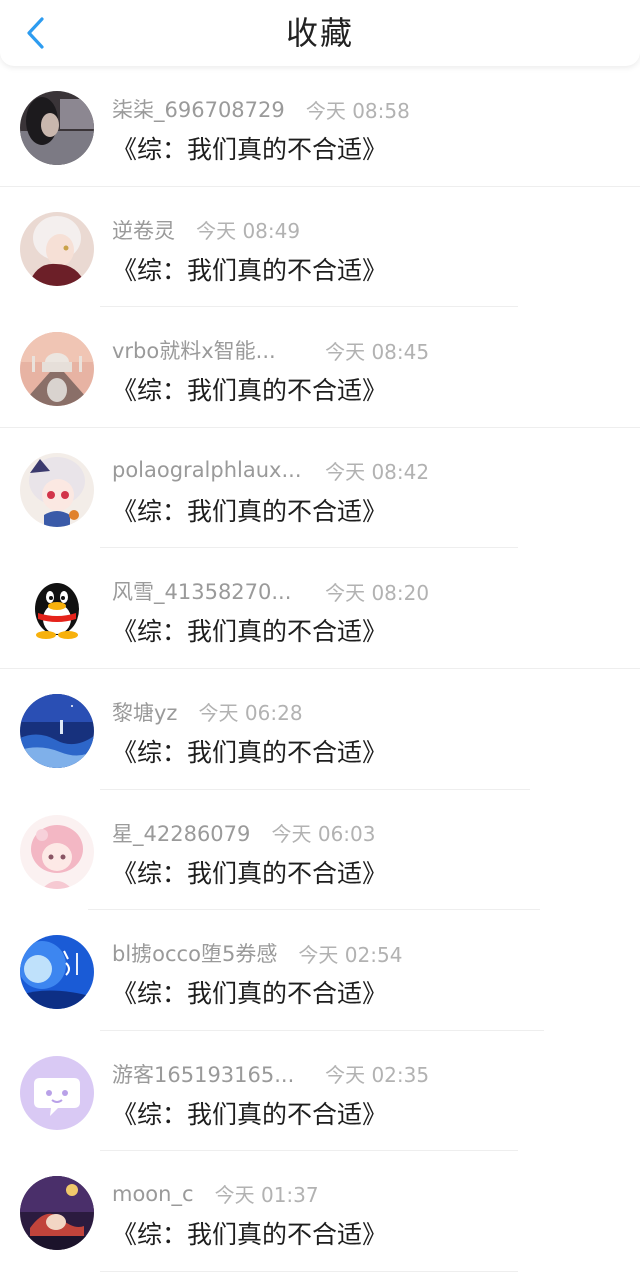 The image size is (640, 1280). What do you see at coordinates (248, 231) in the screenshot?
I see `timestamp: 今天 08:49` at bounding box center [248, 231].